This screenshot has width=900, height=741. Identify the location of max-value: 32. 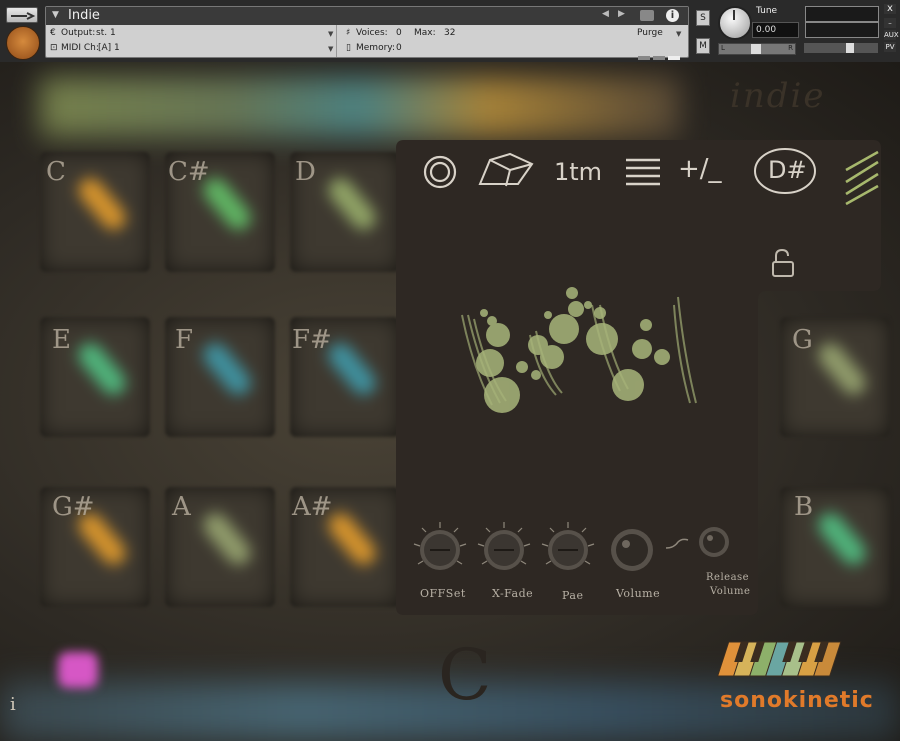
(449, 33).